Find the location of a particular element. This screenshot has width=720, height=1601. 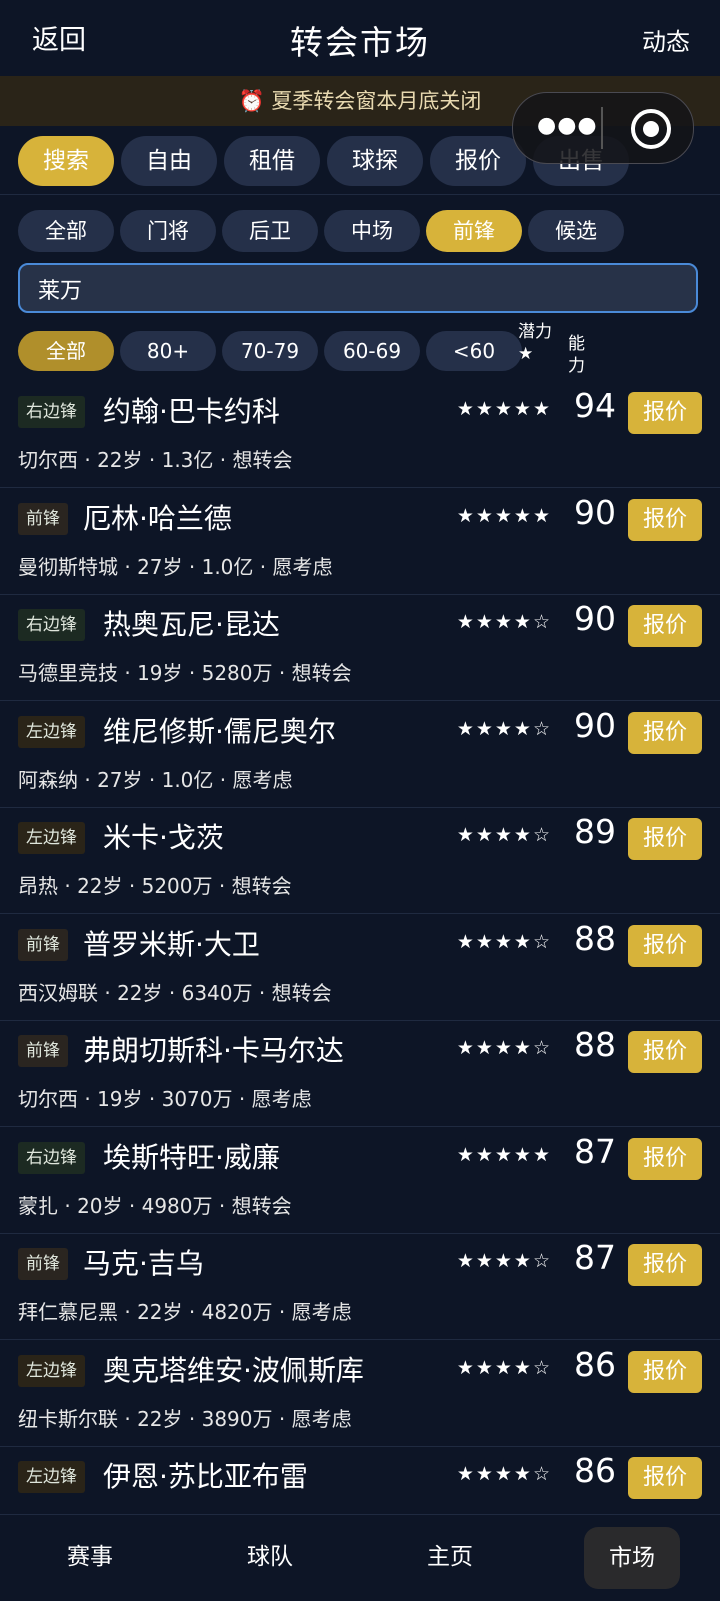

search-input is located at coordinates (358, 289).